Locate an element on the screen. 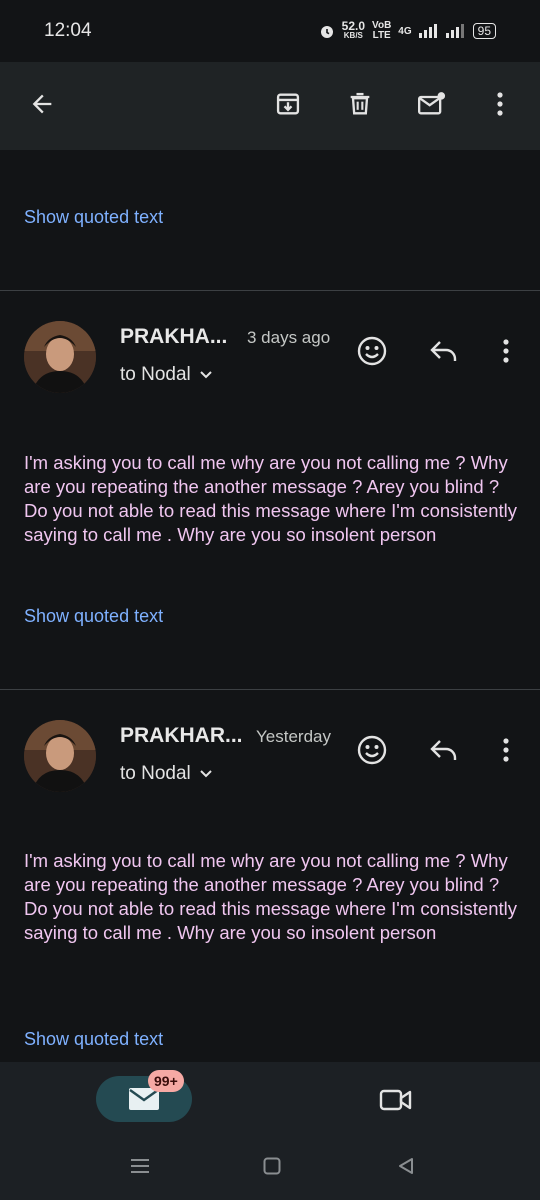  delete-icon is located at coordinates (360, 103).